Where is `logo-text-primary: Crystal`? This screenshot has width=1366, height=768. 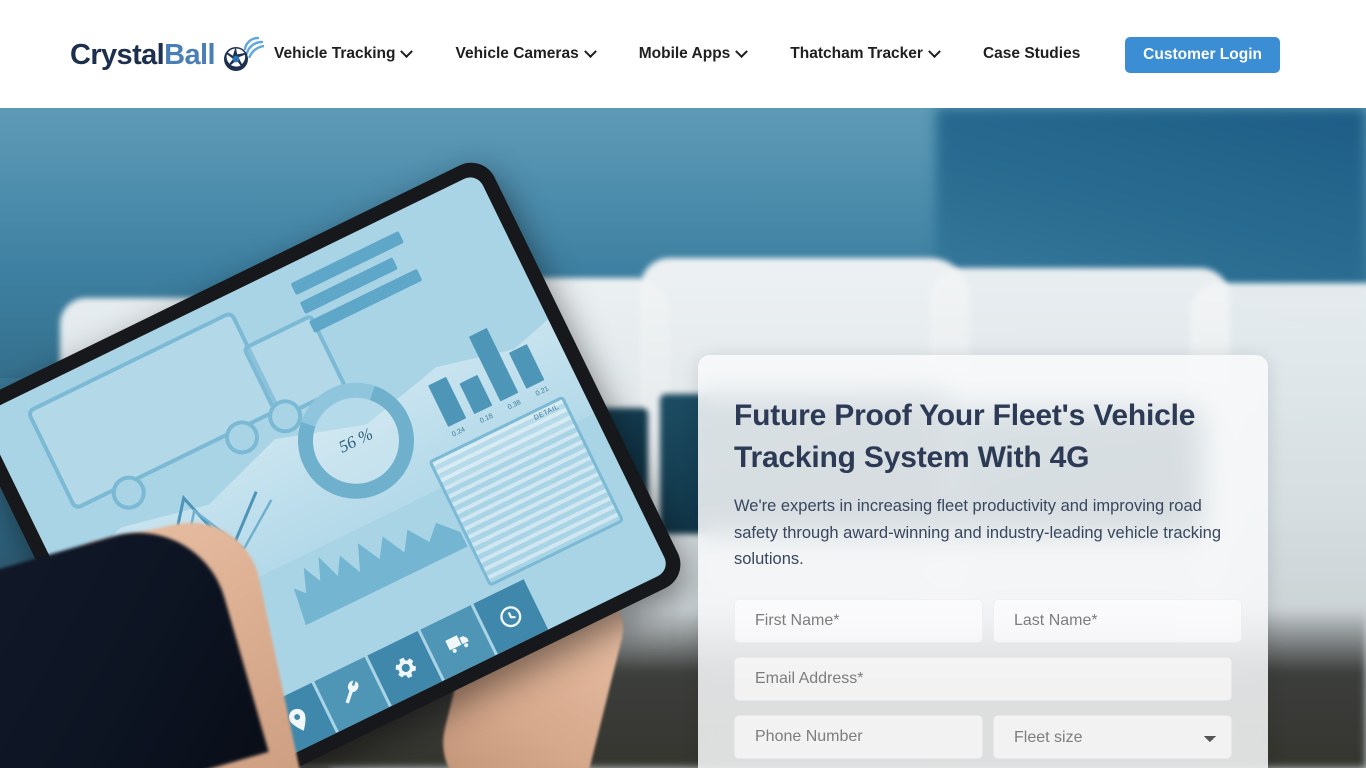
logo-text-primary: Crystal is located at coordinates (117, 54).